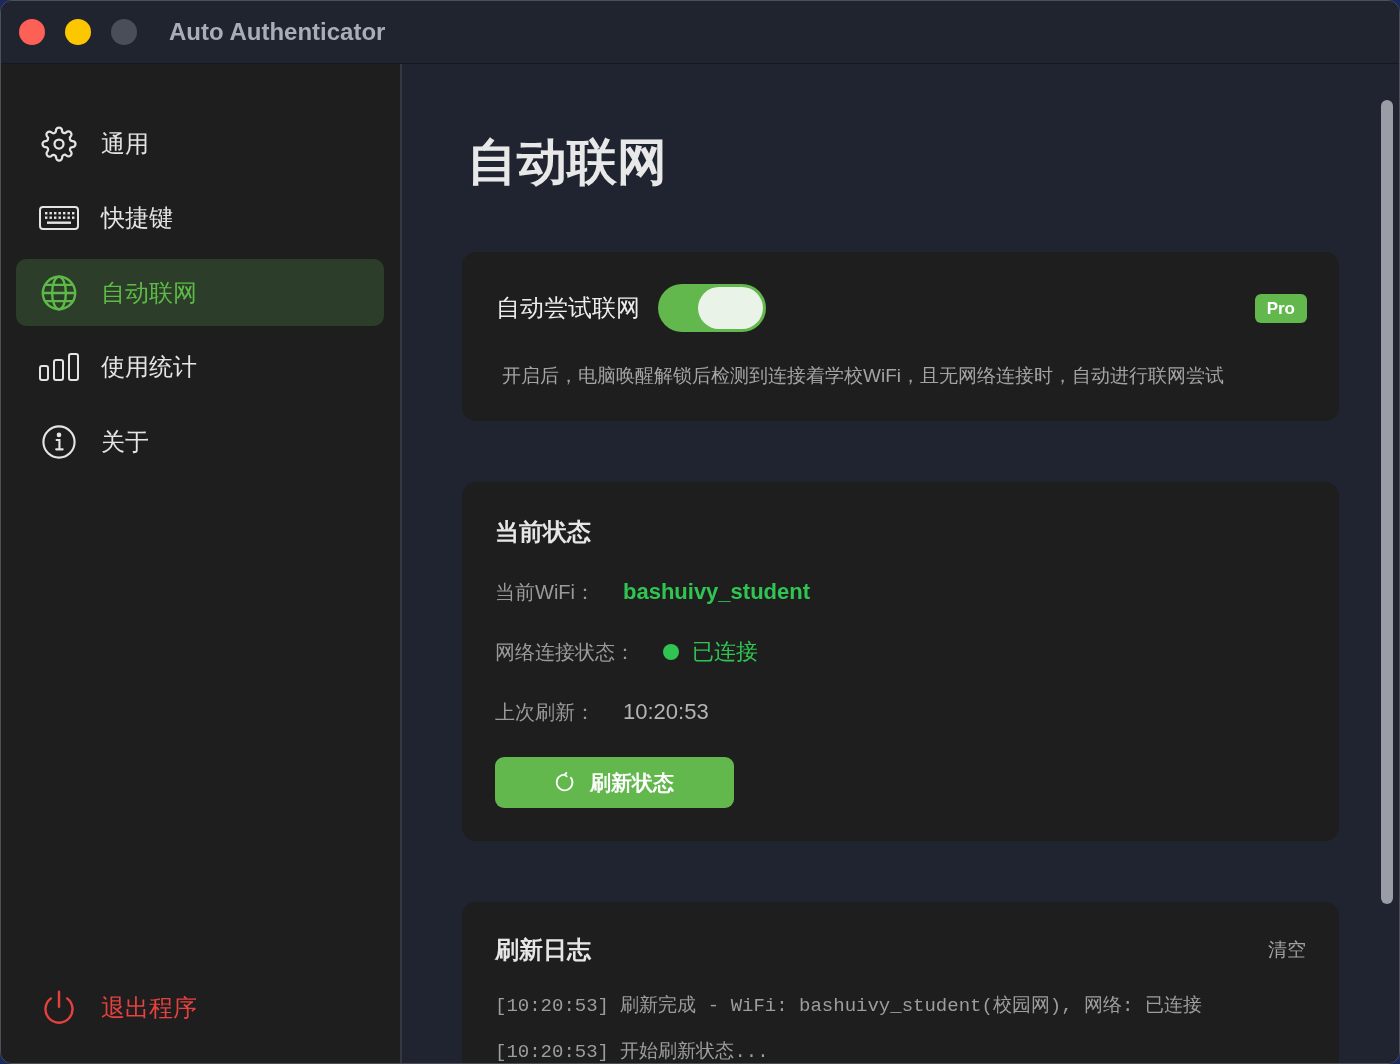  What do you see at coordinates (59, 441) in the screenshot?
I see `info-icon` at bounding box center [59, 441].